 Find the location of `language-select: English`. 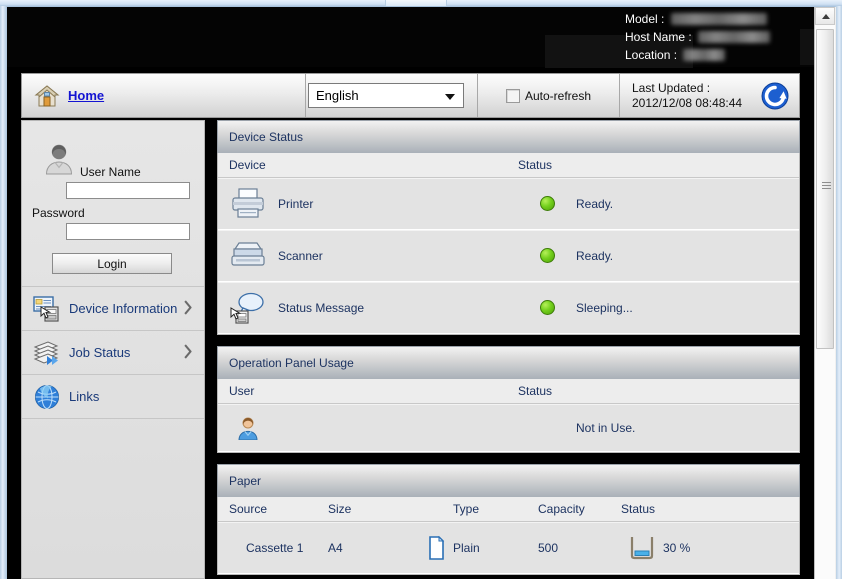

language-select: English is located at coordinates (386, 95).